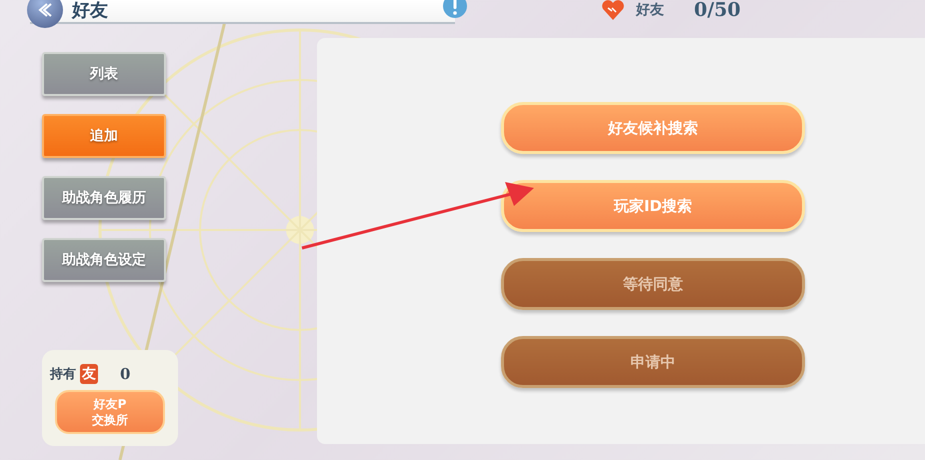  I want to click on action-button: 好友候补搜索, so click(653, 128).